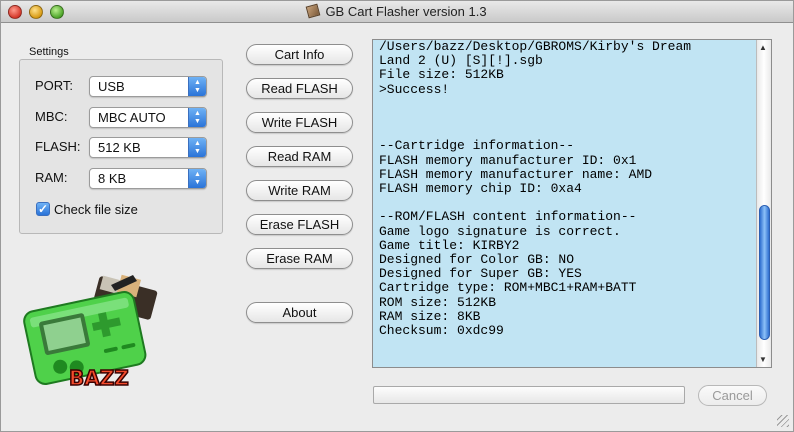  Describe the element at coordinates (508, 288) in the screenshot. I see `console-line: Cartridge type: ROM+MBC1+RAM+BATT` at that location.